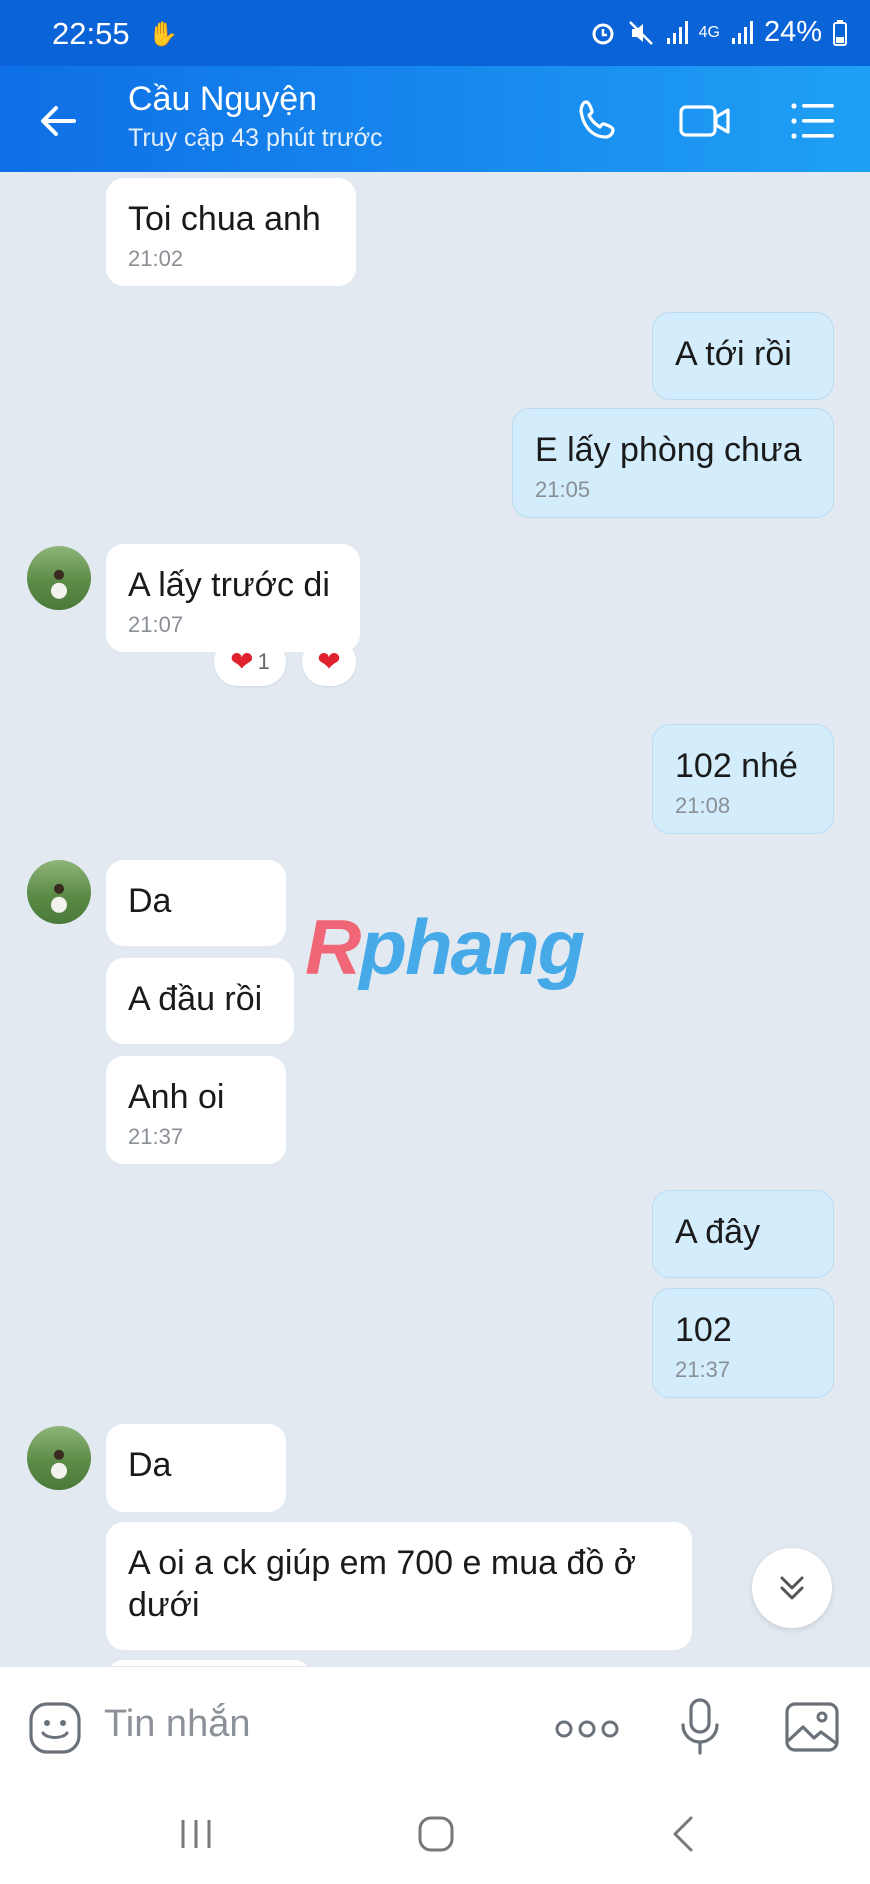 The height and width of the screenshot is (1884, 870). What do you see at coordinates (792, 32) in the screenshot?
I see `battery-percent: 24%` at bounding box center [792, 32].